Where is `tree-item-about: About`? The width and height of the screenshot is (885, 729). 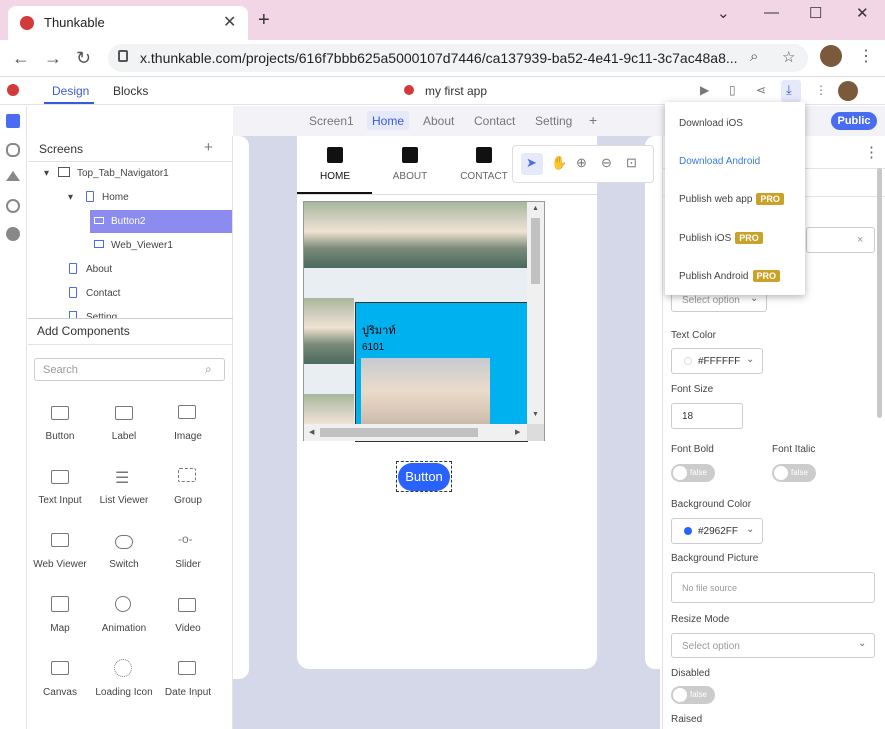
tree-item-about: About is located at coordinates (99, 269).